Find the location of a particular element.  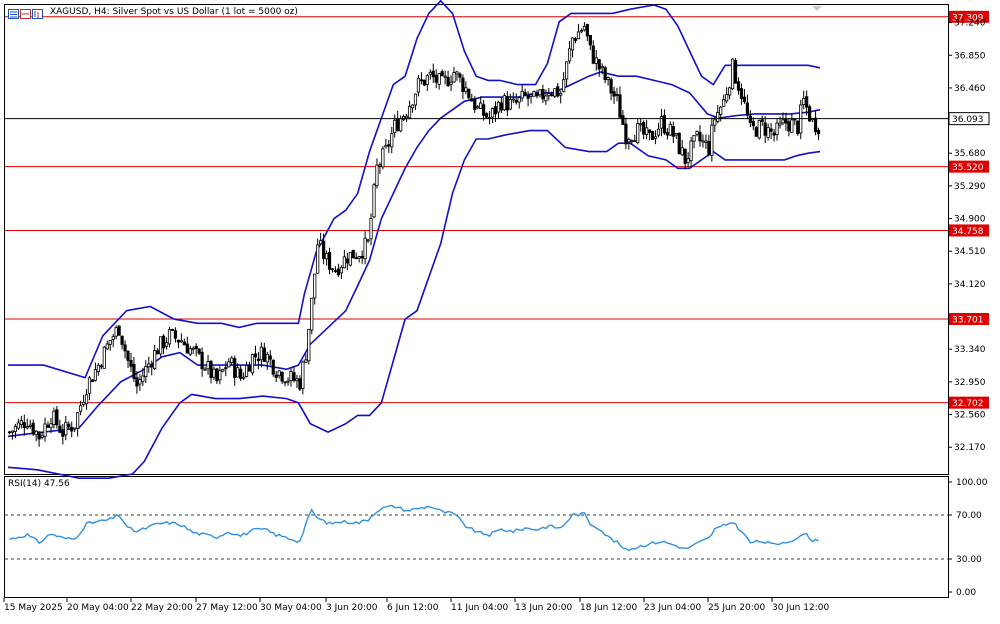

time-tick-label: 13 Jun 20:00 is located at coordinates (543, 608).